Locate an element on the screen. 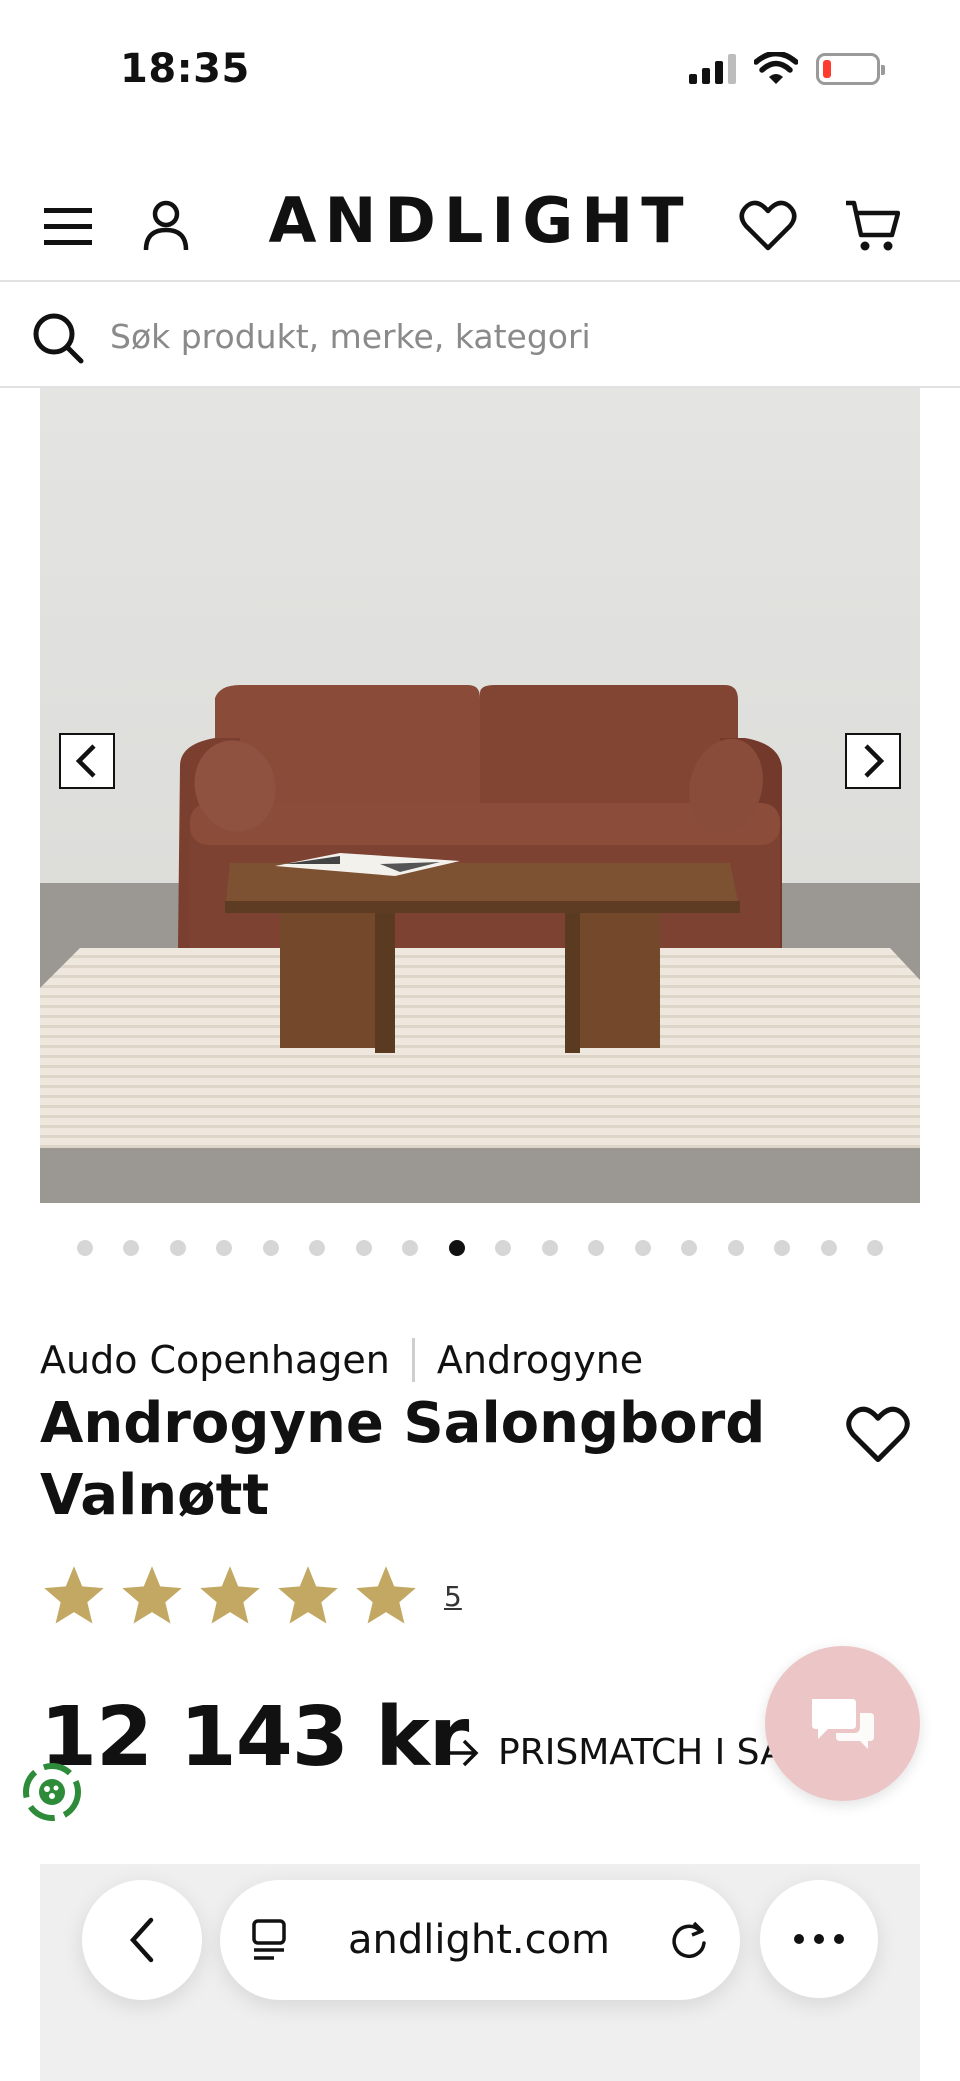 The height and width of the screenshot is (2081, 960). browser-more-button is located at coordinates (819, 1939).